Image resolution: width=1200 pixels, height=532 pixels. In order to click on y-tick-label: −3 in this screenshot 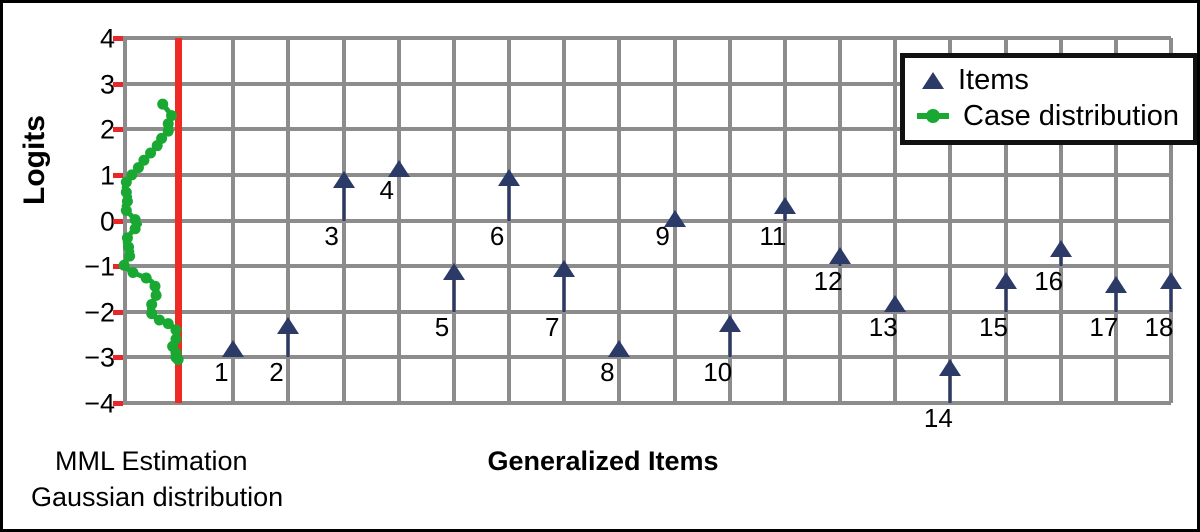, I will do `click(99, 357)`.